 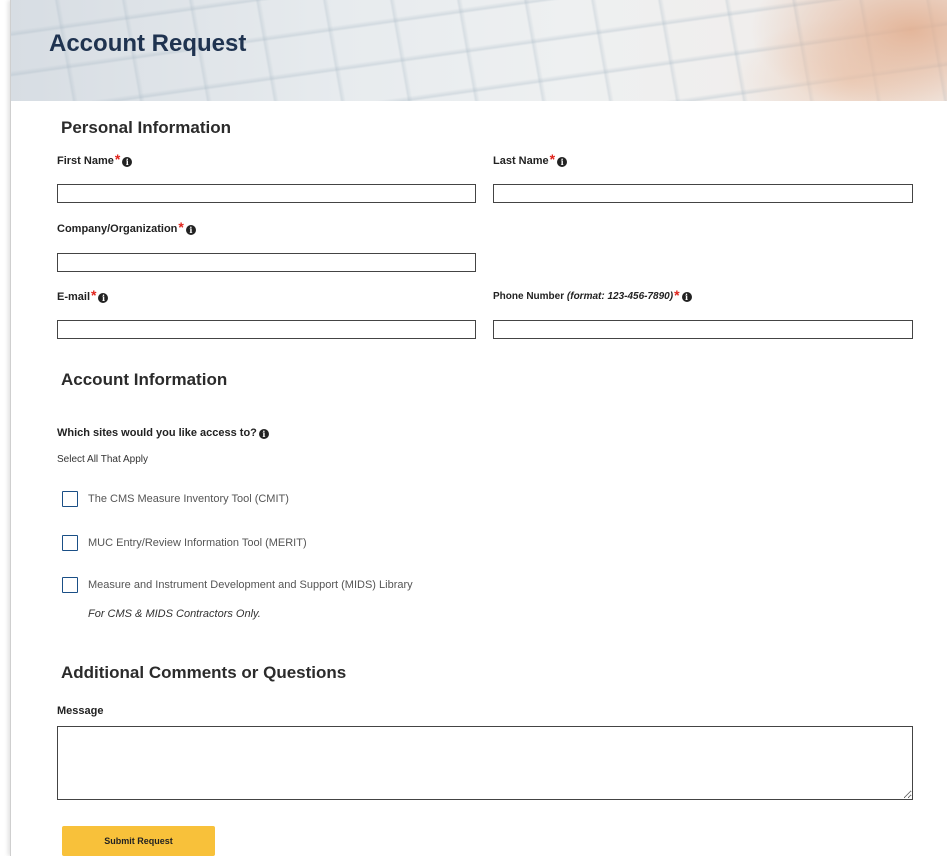 What do you see at coordinates (95, 161) in the screenshot?
I see `first-name-label: First Name* i` at bounding box center [95, 161].